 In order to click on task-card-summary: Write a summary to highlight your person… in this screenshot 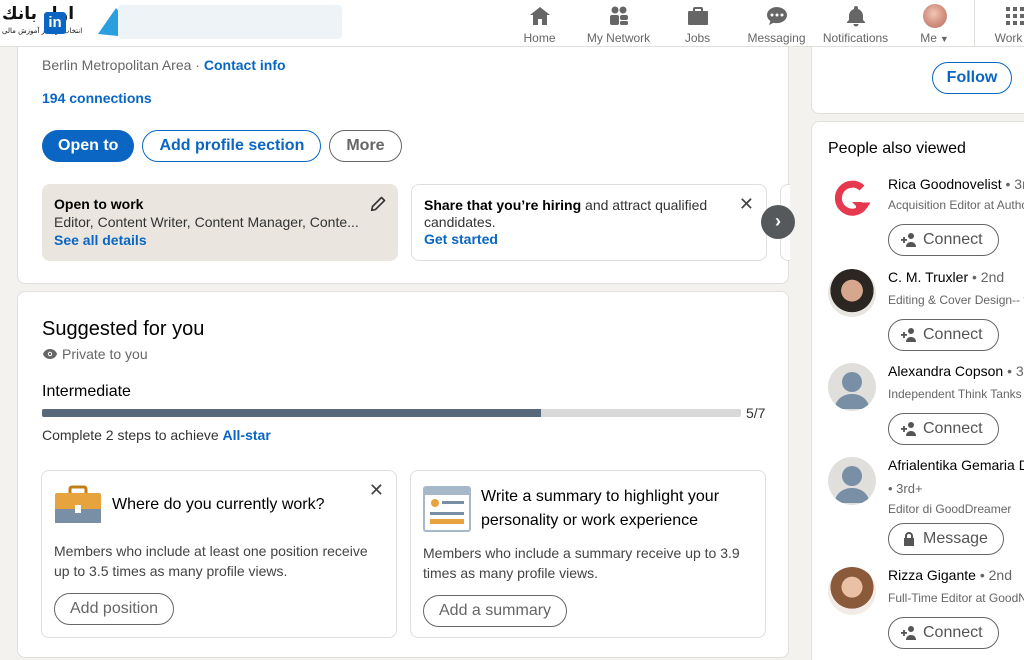, I will do `click(588, 554)`.